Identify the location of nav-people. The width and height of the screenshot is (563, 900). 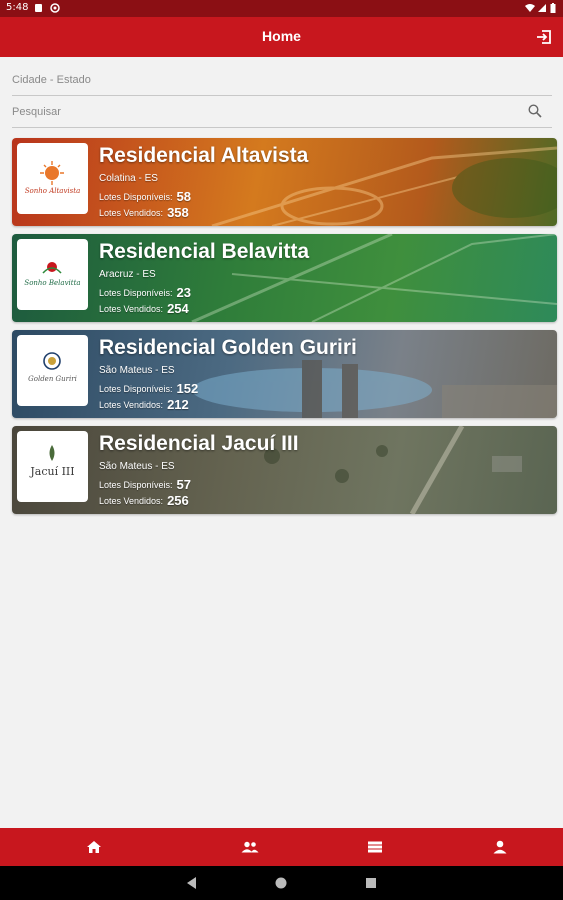
(250, 847).